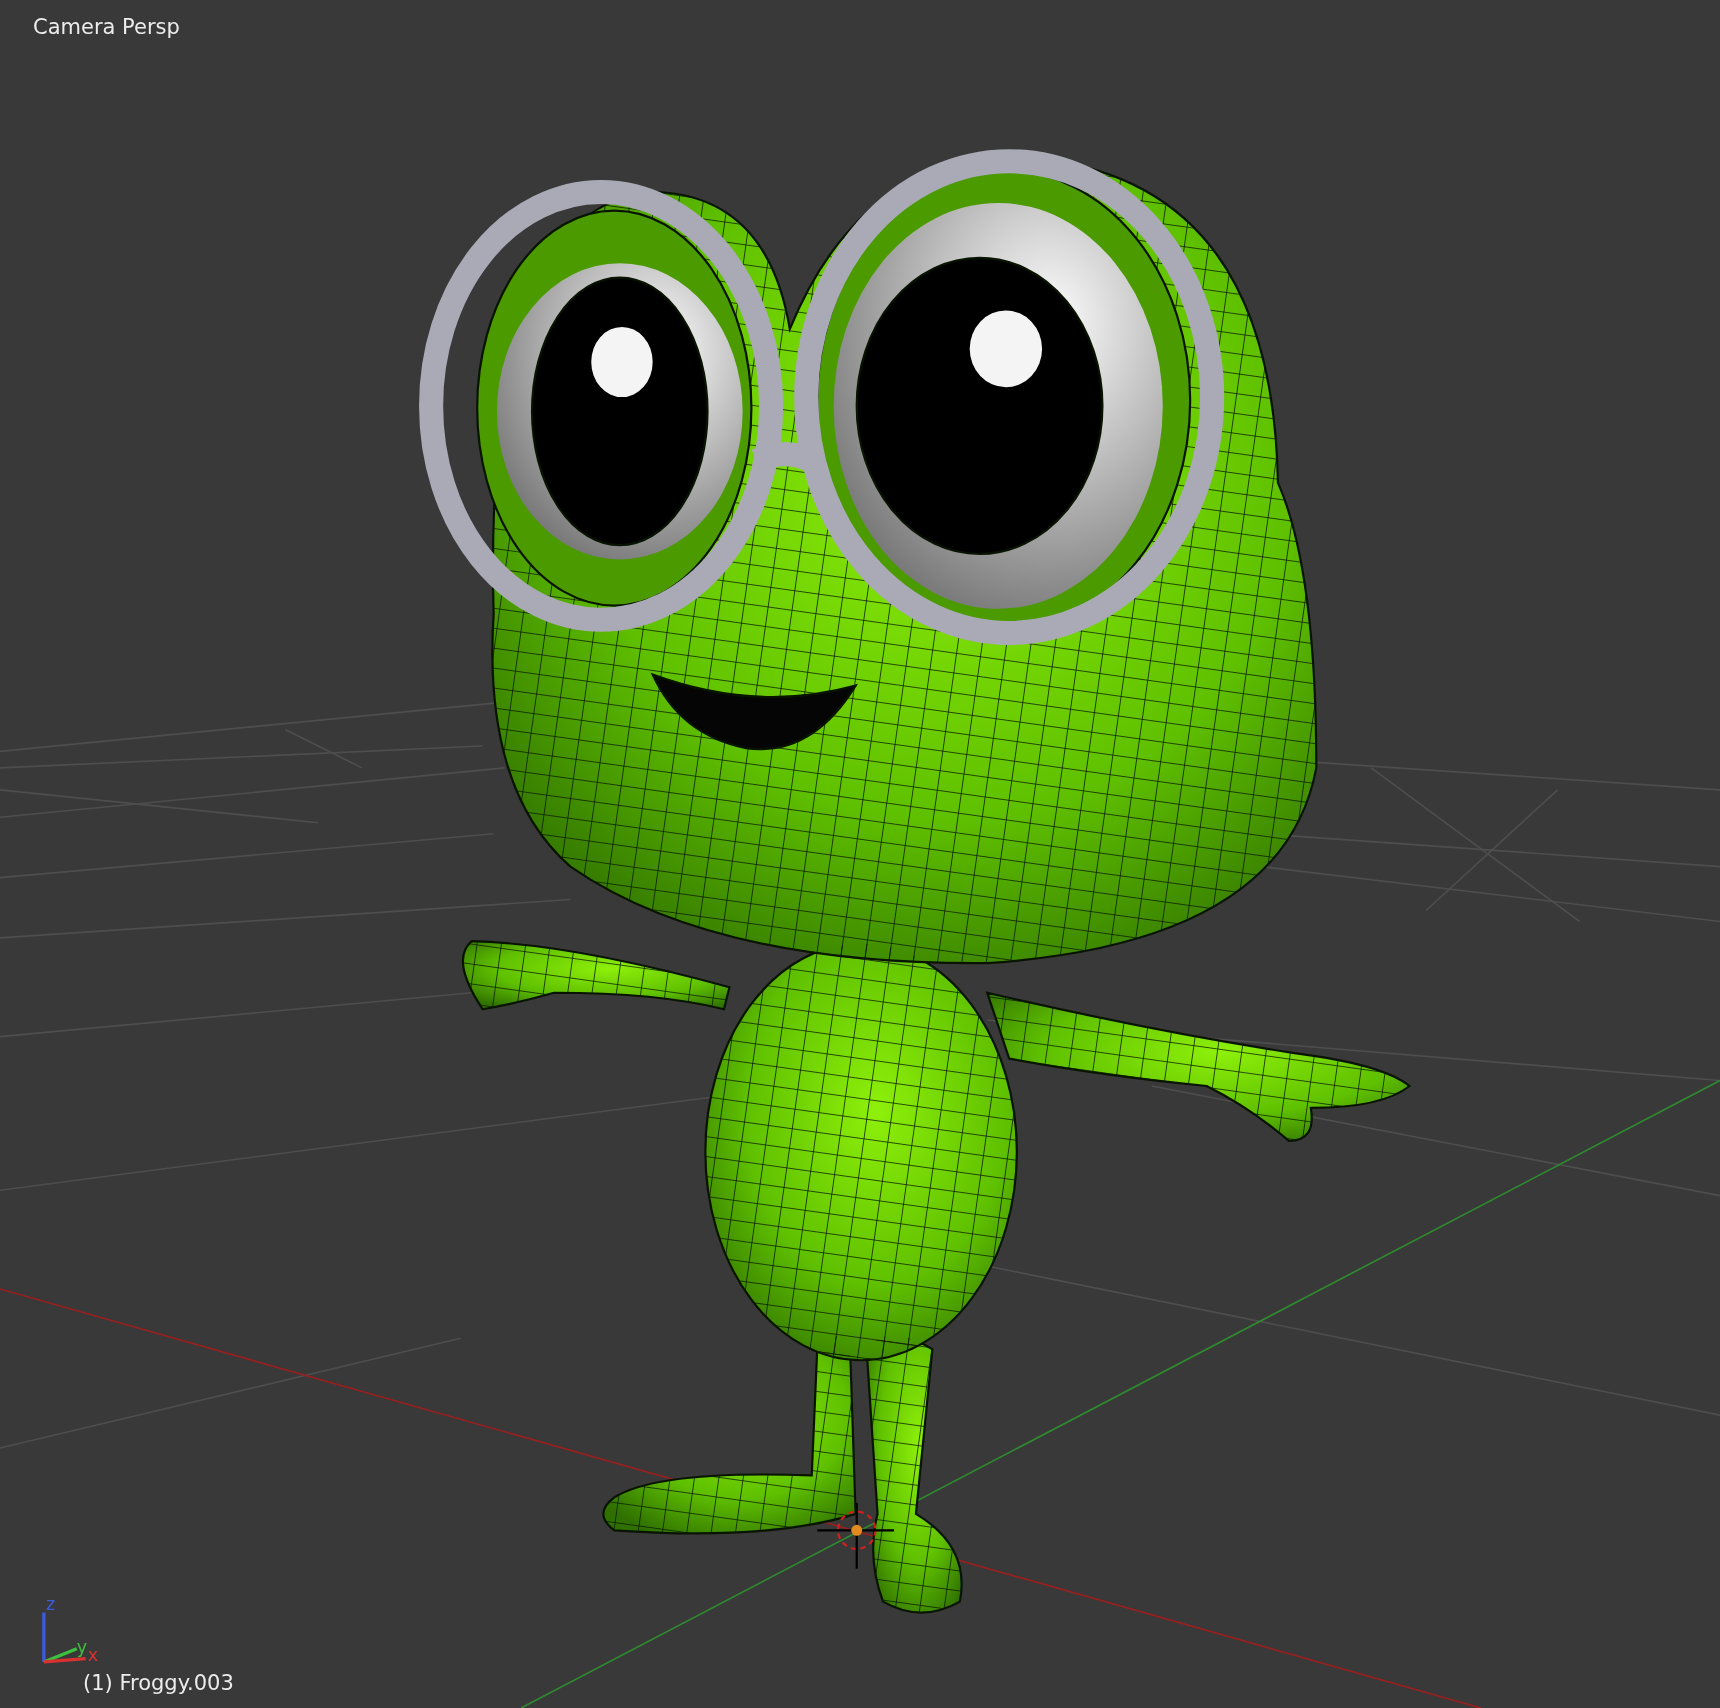 This screenshot has width=1720, height=1708. What do you see at coordinates (51, 1604) in the screenshot?
I see `axis-label: z` at bounding box center [51, 1604].